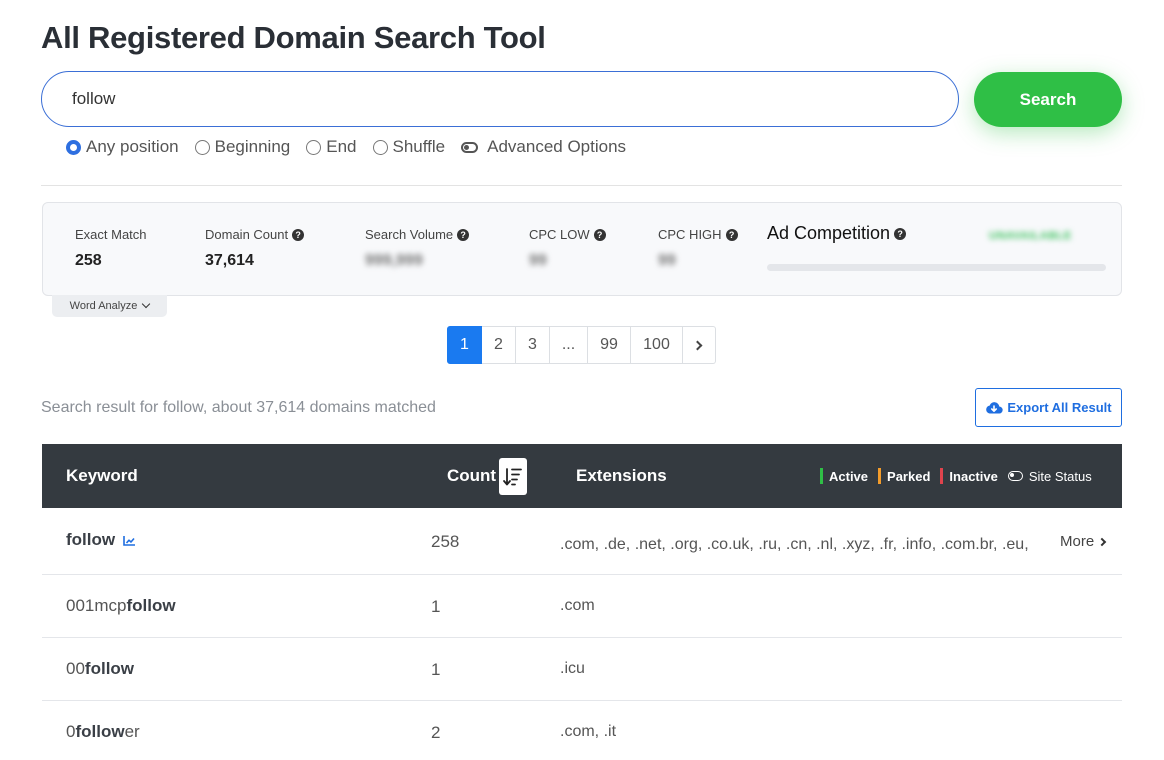  I want to click on option-shuffle: Shuffle, so click(409, 147).